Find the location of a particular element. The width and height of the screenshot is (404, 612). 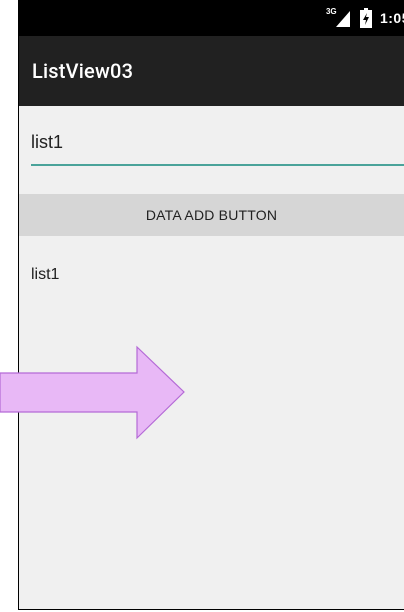

status-bar: 3G 1:05 is located at coordinates (211, 18).